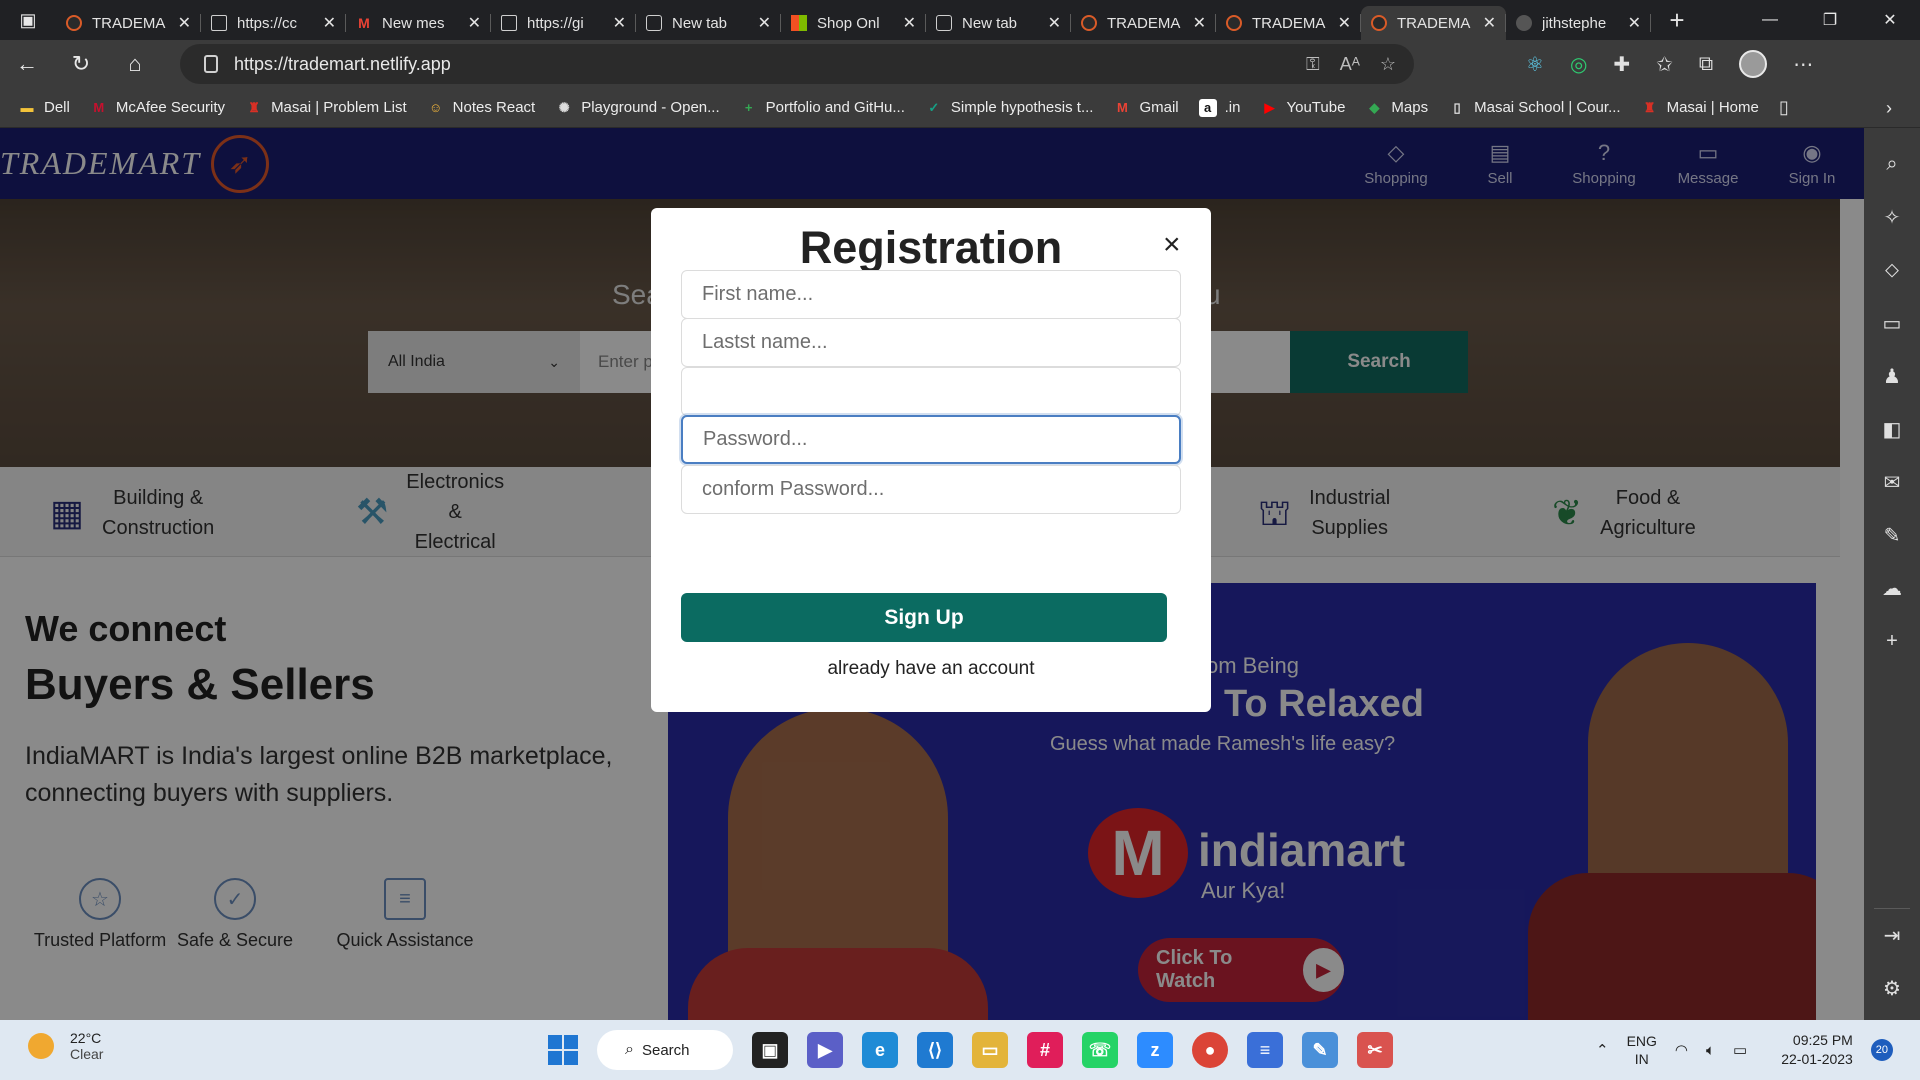  I want to click on sidebar-toggle-icon: ⇥, so click(1892, 935).